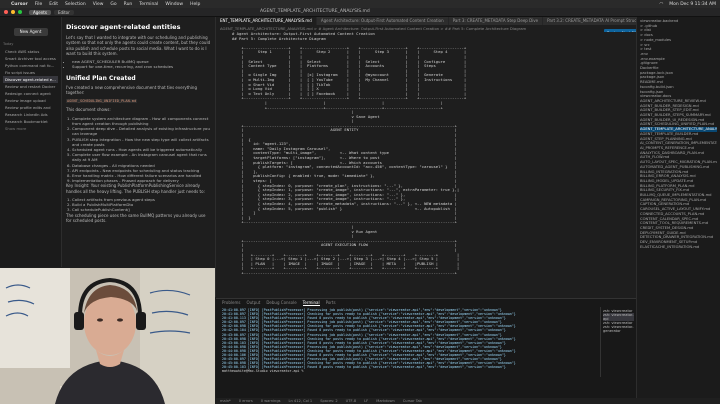 The image size is (720, 404). Describe the element at coordinates (30, 114) in the screenshot. I see `history-item: Research LinkedIn Ads` at that location.